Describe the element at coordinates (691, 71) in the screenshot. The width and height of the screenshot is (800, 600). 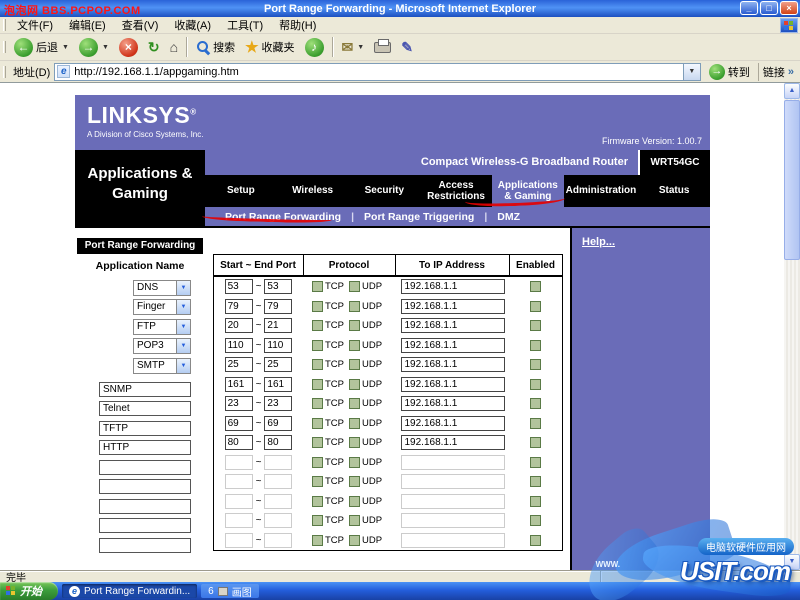
I see `address-dropdown-icon: ▼` at that location.